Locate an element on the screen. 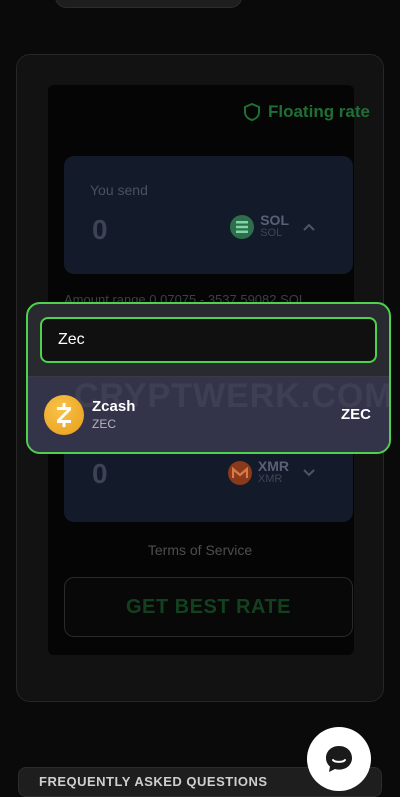 The height and width of the screenshot is (797, 400). chat-button is located at coordinates (339, 759).